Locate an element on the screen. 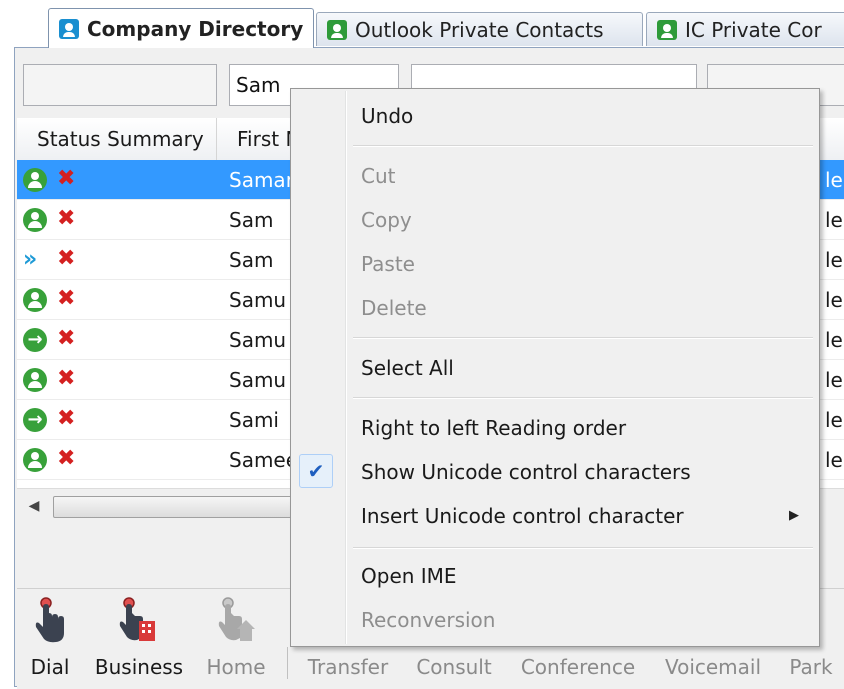 Image resolution: width=844 pixels, height=689 pixels. menu-item-insert-unicode: Insert Unicode control character ▶ is located at coordinates (555, 516).